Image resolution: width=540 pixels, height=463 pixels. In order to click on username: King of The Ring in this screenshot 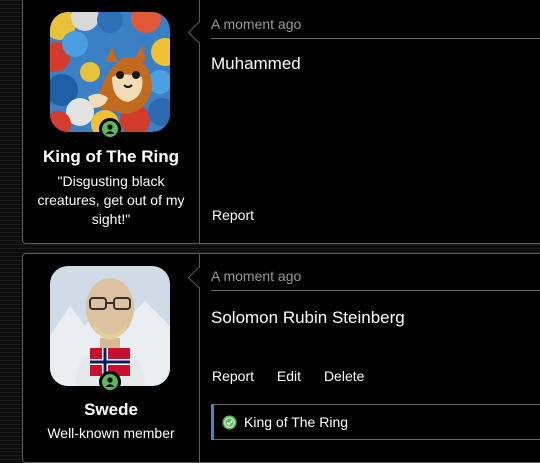, I will do `click(111, 157)`.